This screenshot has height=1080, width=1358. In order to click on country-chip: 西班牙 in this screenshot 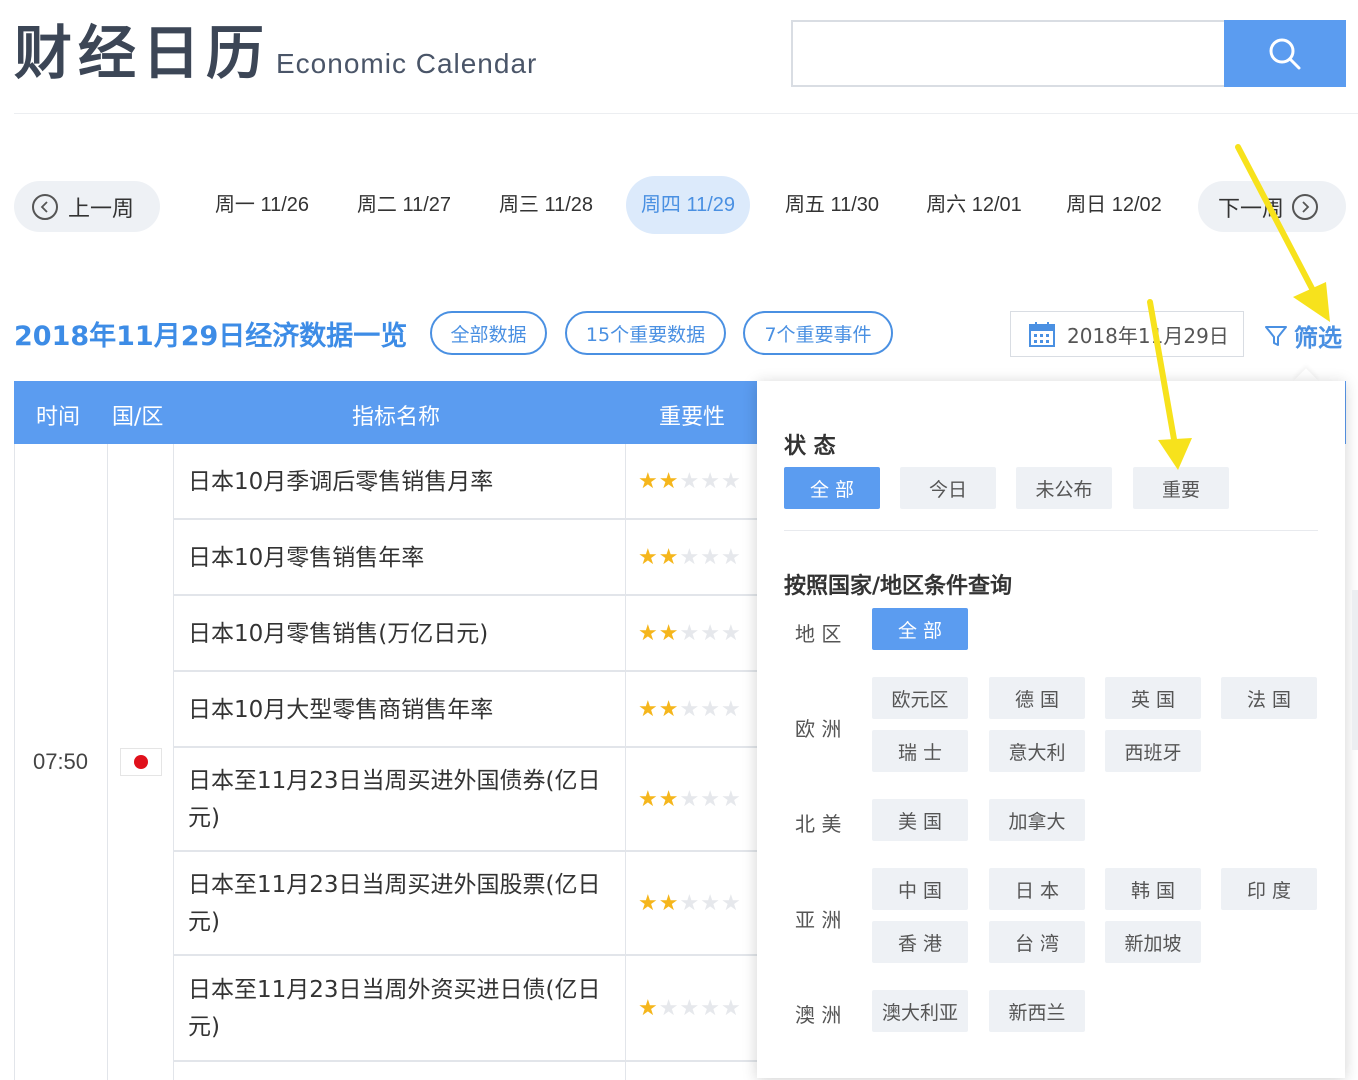, I will do `click(1153, 751)`.